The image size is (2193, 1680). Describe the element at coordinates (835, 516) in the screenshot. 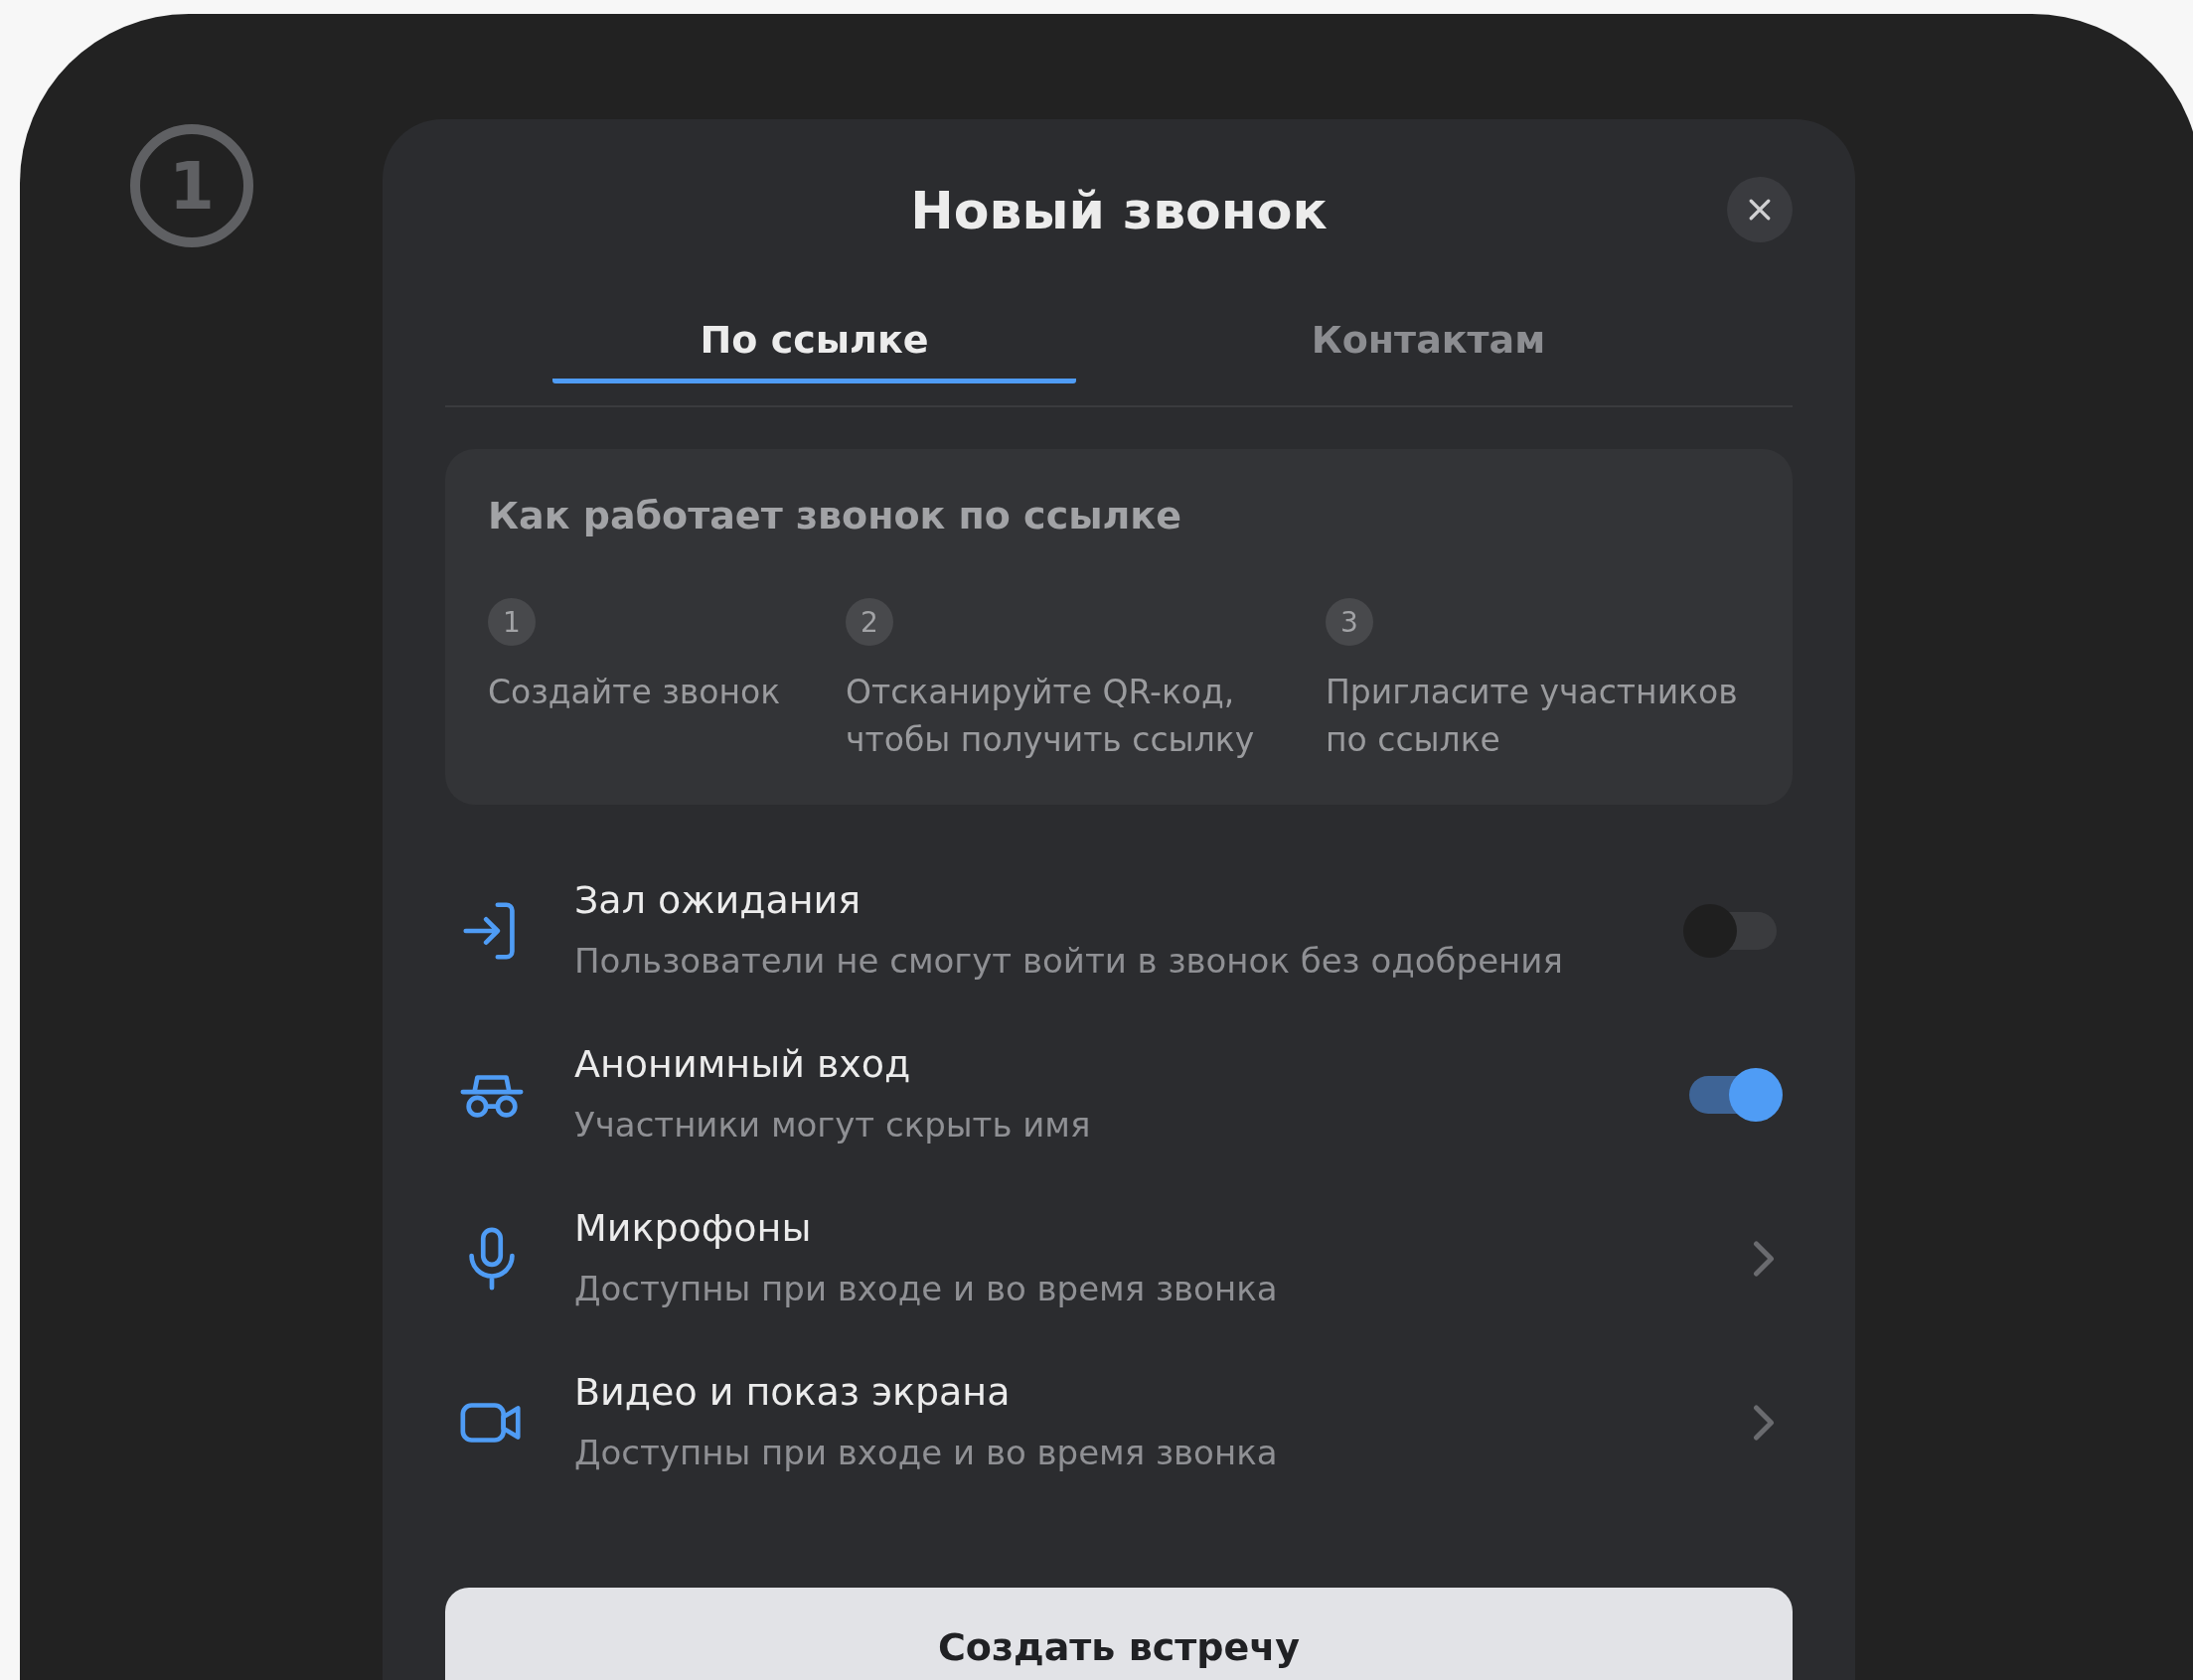

I see `info-heading: Как работает звонок по ссылке` at that location.